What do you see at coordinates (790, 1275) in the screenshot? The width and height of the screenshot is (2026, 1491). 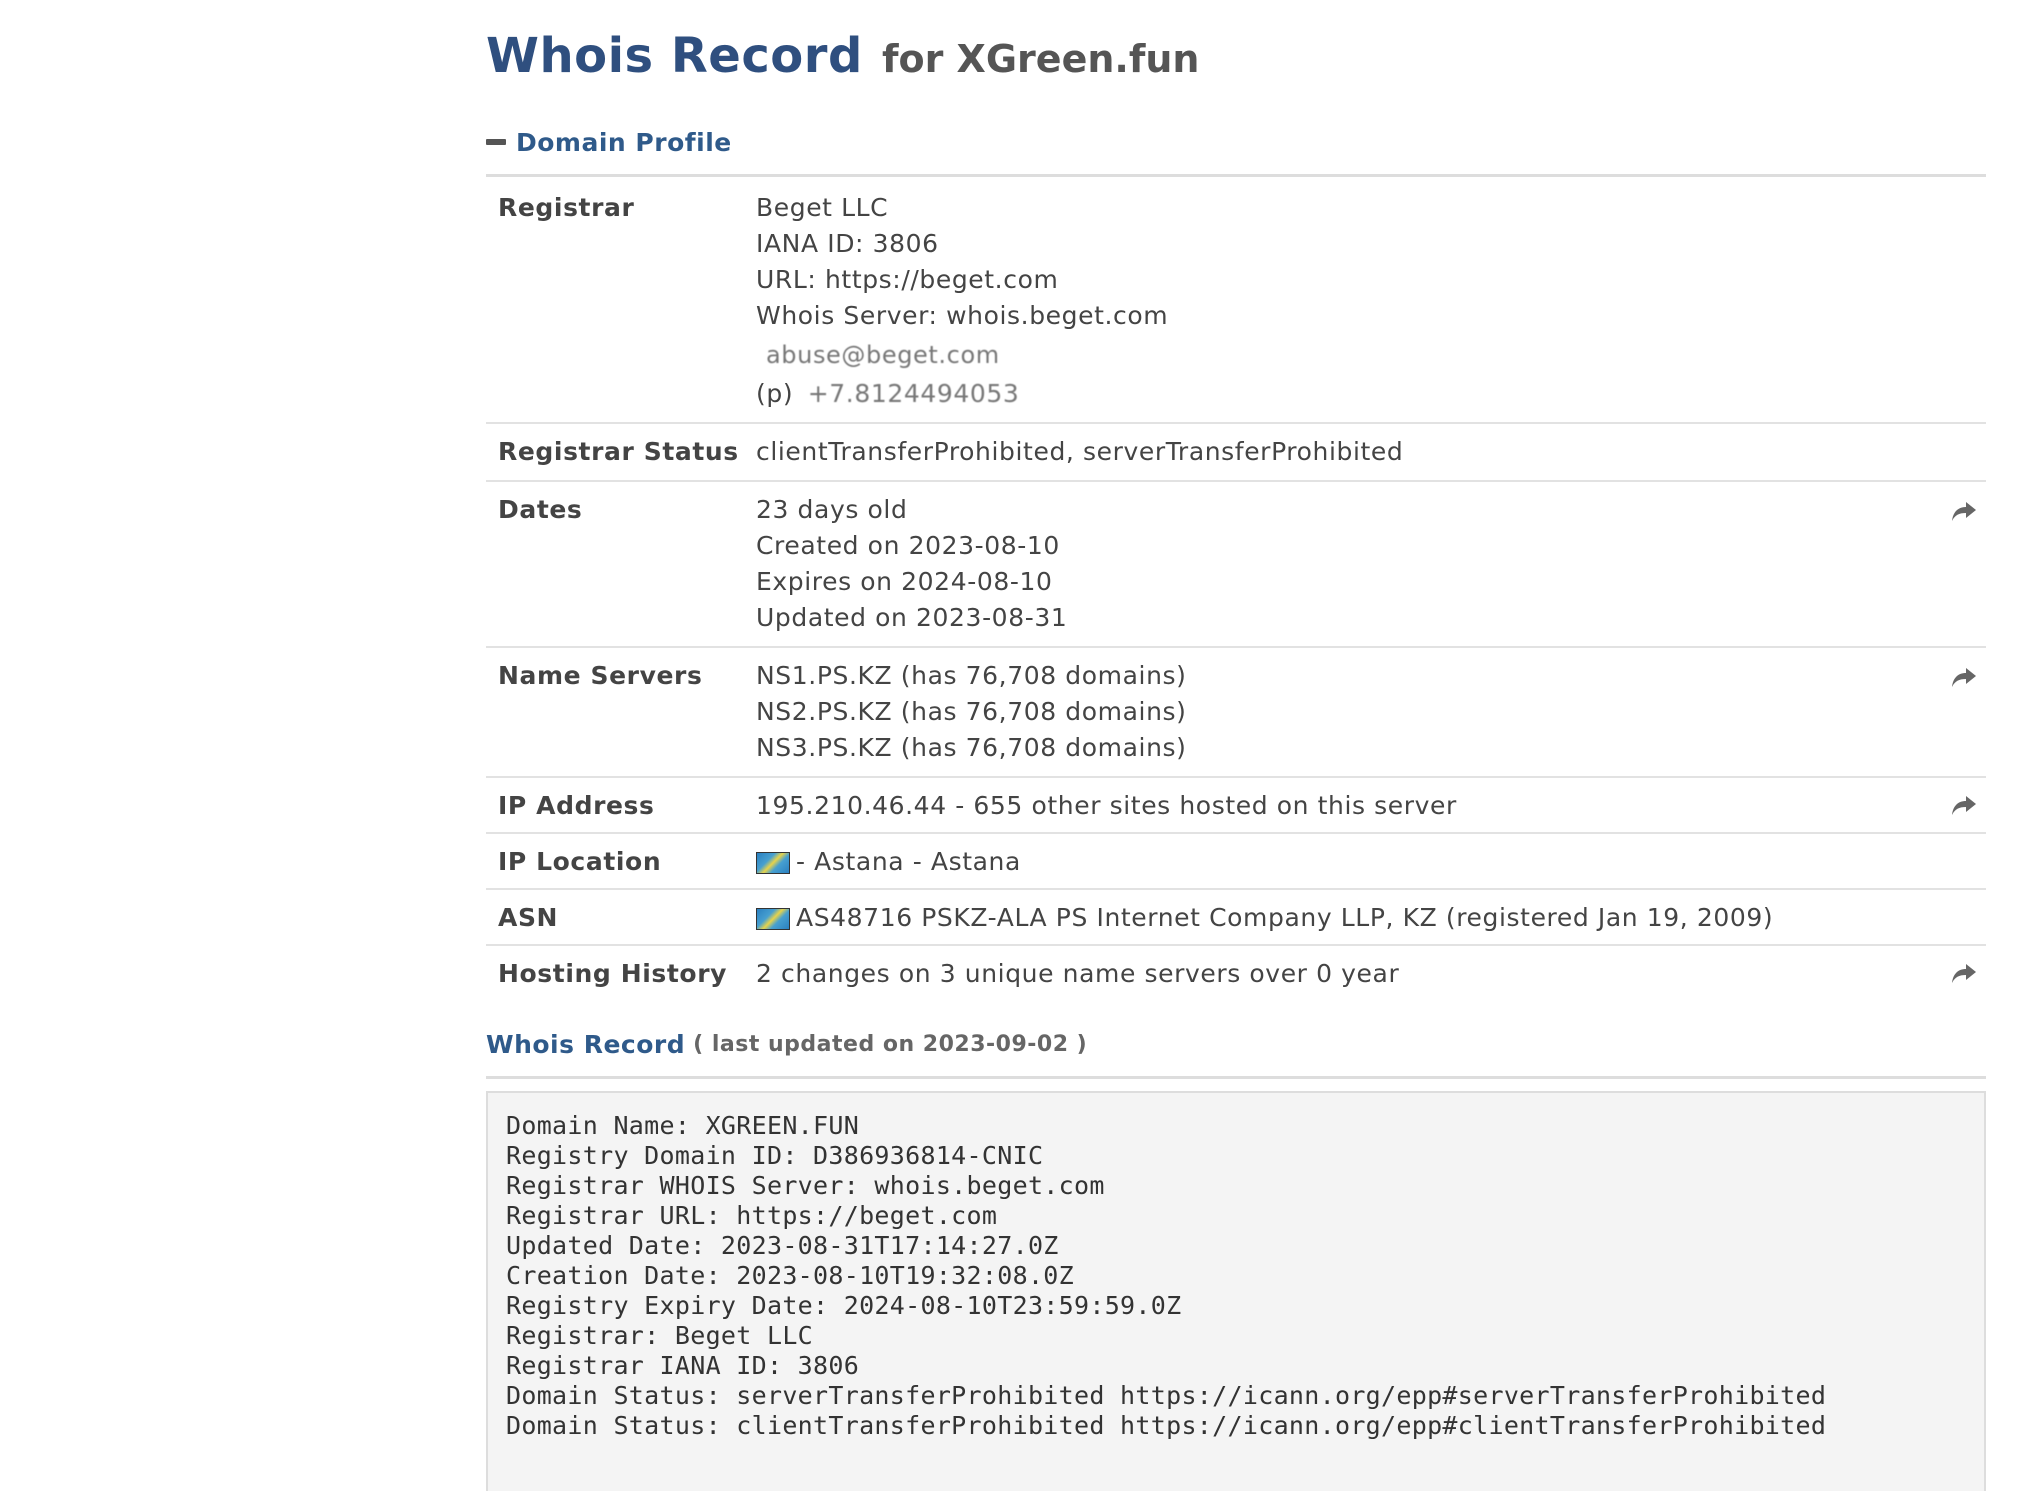 I see `raw-line: Creation Date: 2023-08-10T19:32:08.0Z` at bounding box center [790, 1275].